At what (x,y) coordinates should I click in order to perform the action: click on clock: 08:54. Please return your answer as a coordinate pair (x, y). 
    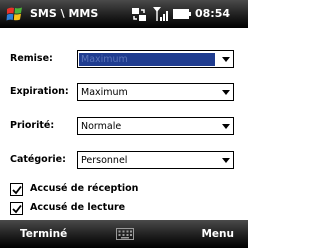
    Looking at the image, I should click on (212, 14).